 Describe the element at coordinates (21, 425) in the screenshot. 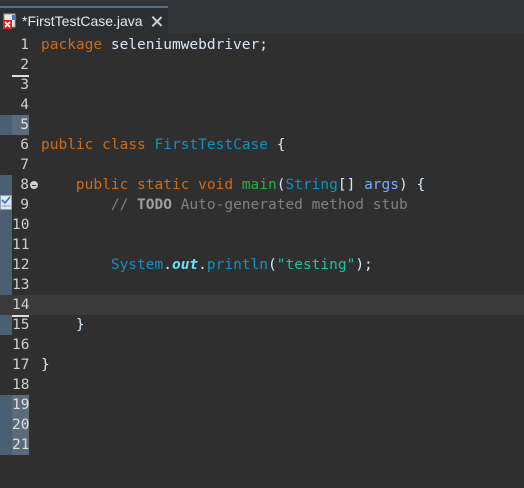

I see `line-number: 20` at that location.